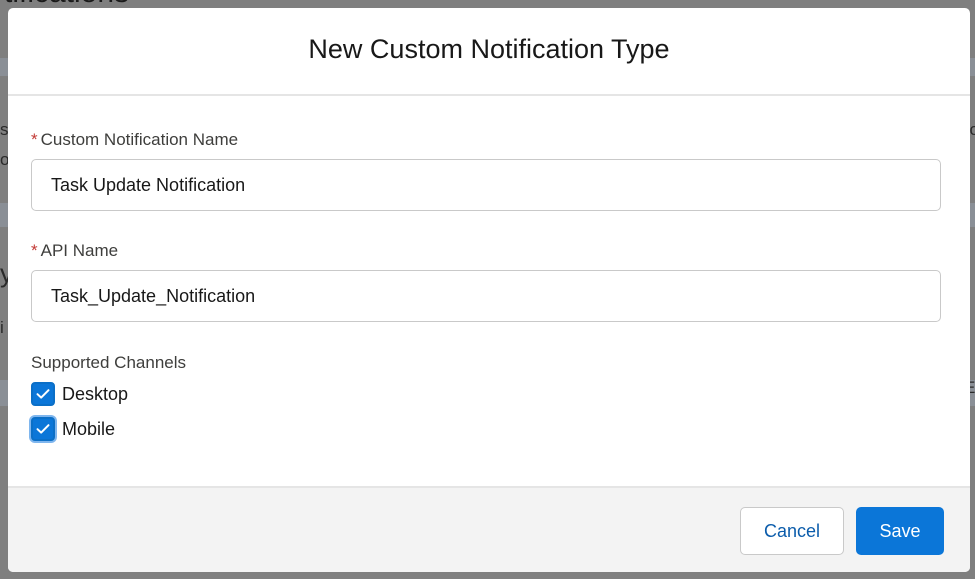 The height and width of the screenshot is (579, 975). I want to click on background-text-fragment: i, so click(2, 327).